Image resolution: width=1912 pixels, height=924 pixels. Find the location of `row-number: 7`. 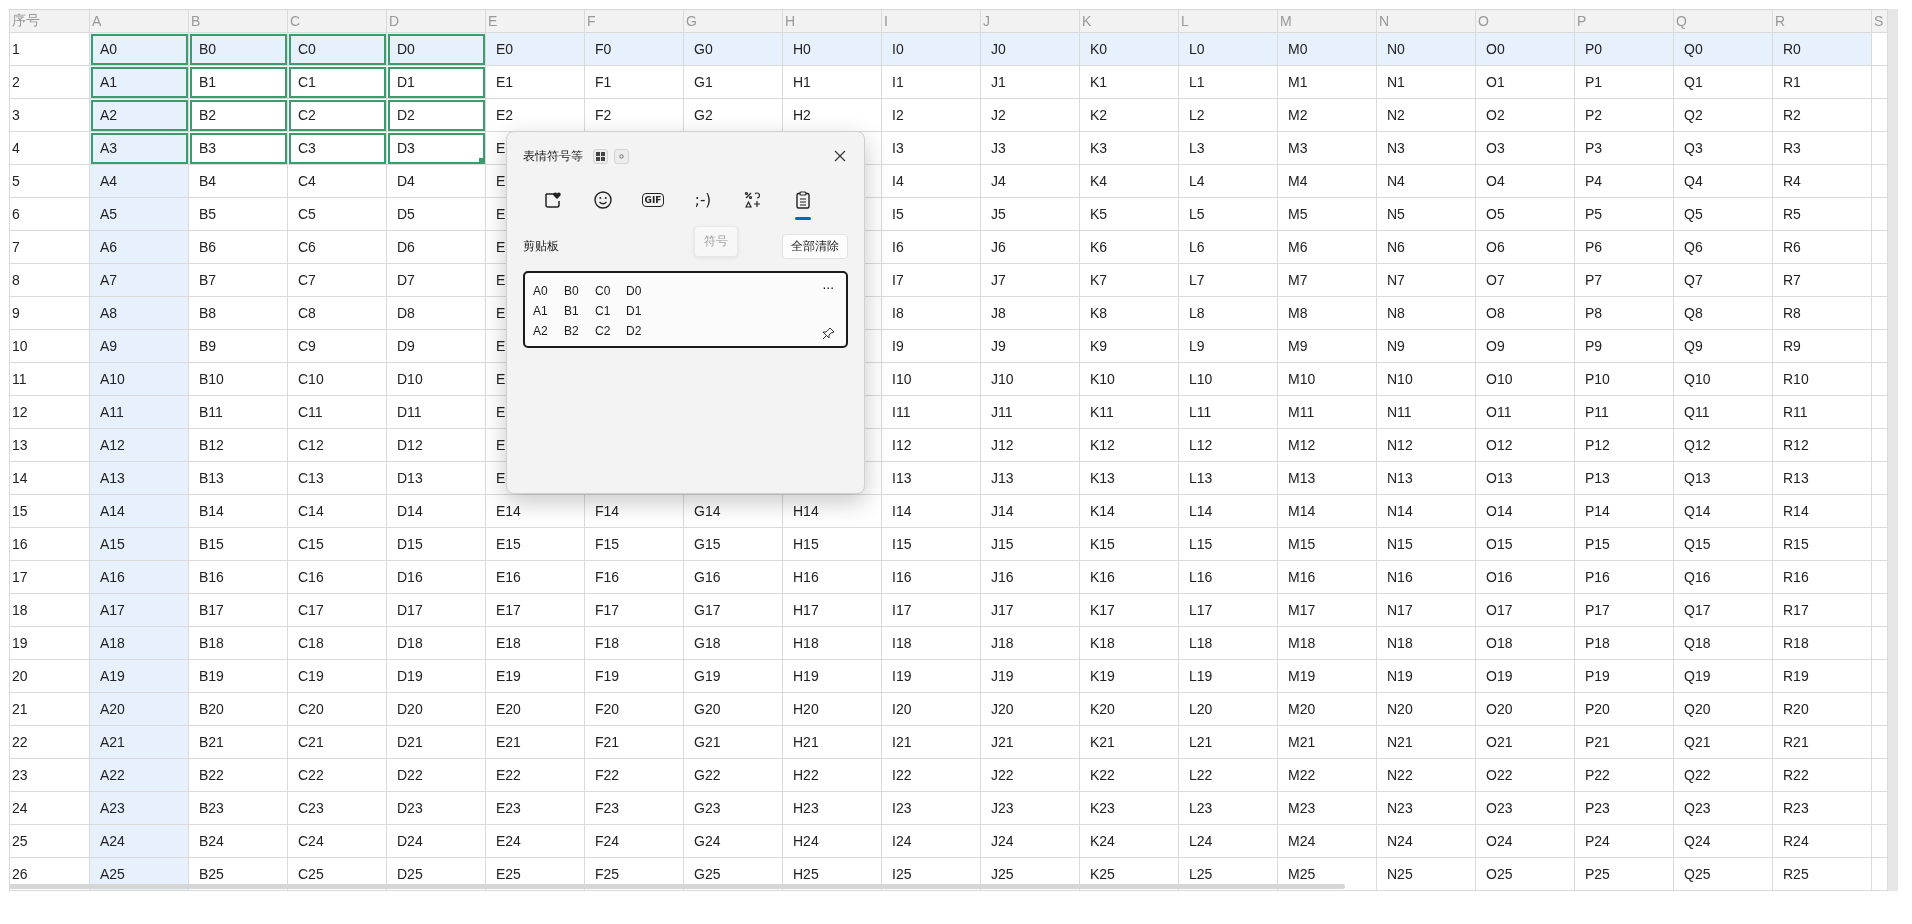

row-number: 7 is located at coordinates (50, 247).